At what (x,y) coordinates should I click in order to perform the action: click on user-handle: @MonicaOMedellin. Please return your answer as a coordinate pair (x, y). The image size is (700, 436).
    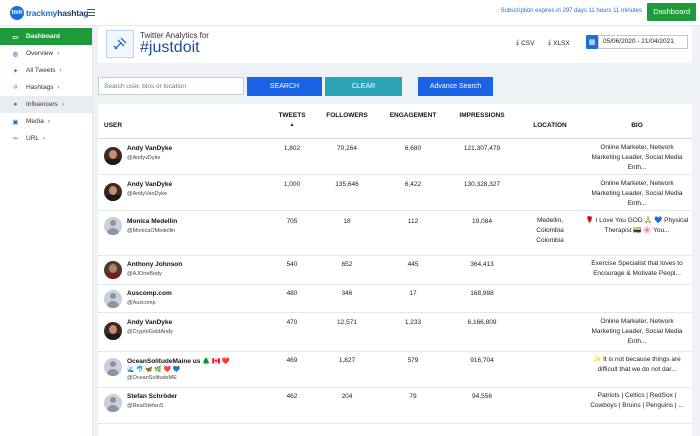
    Looking at the image, I should click on (151, 231).